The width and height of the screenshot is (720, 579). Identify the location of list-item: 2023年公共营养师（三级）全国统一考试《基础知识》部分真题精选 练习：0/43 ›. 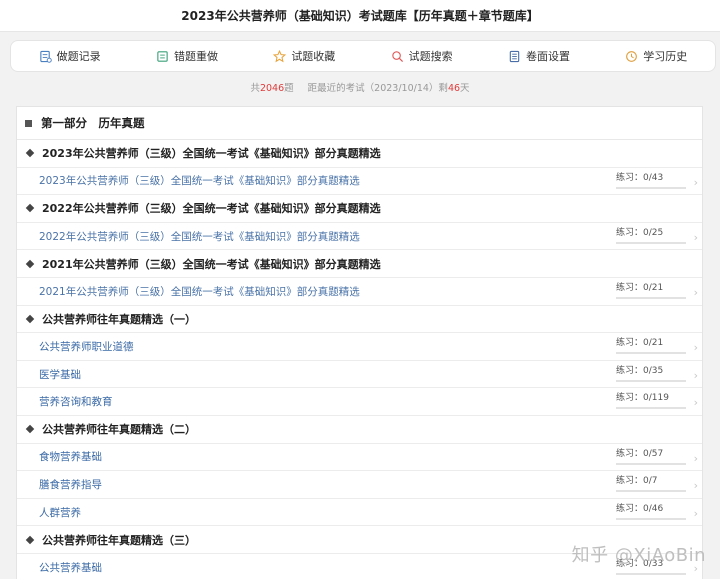
(359, 182).